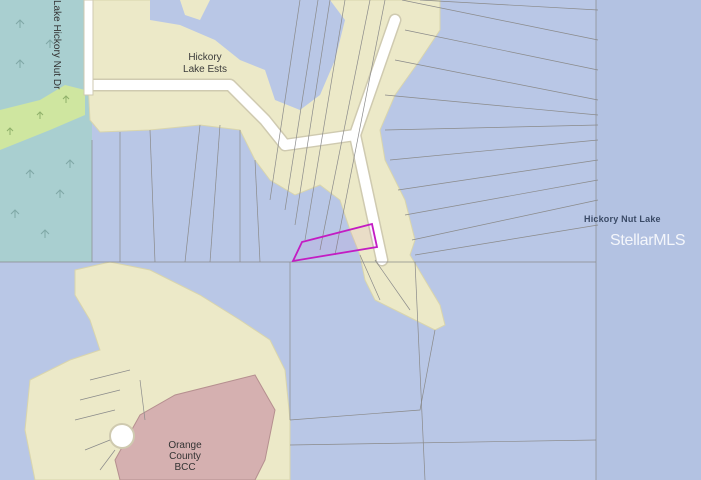 The height and width of the screenshot is (480, 701). Describe the element at coordinates (622, 219) in the screenshot. I see `lake-label: Hickory Nut Lake` at that location.